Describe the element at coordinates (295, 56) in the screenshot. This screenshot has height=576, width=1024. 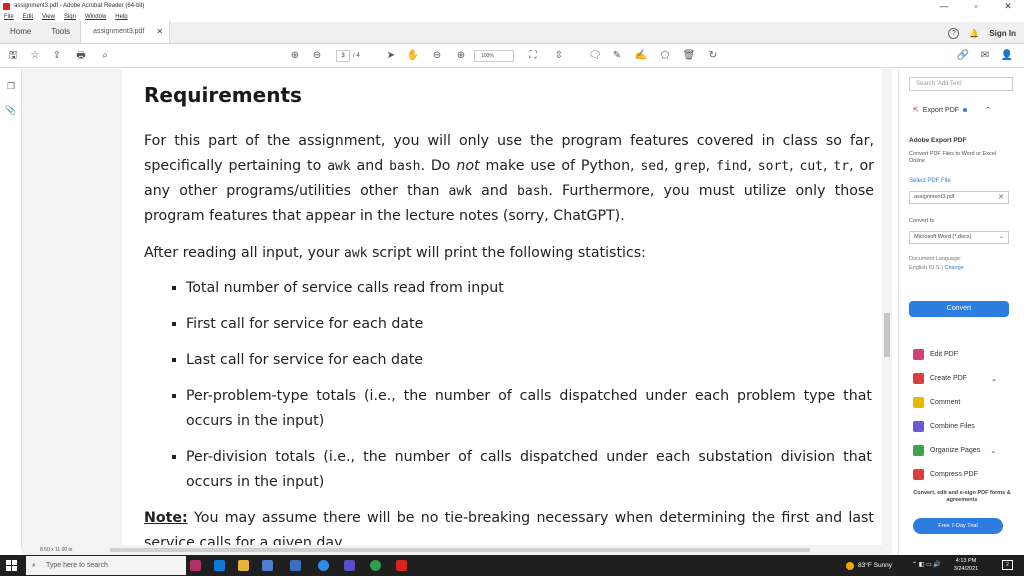
I see `page-up-icon: ⊕` at that location.